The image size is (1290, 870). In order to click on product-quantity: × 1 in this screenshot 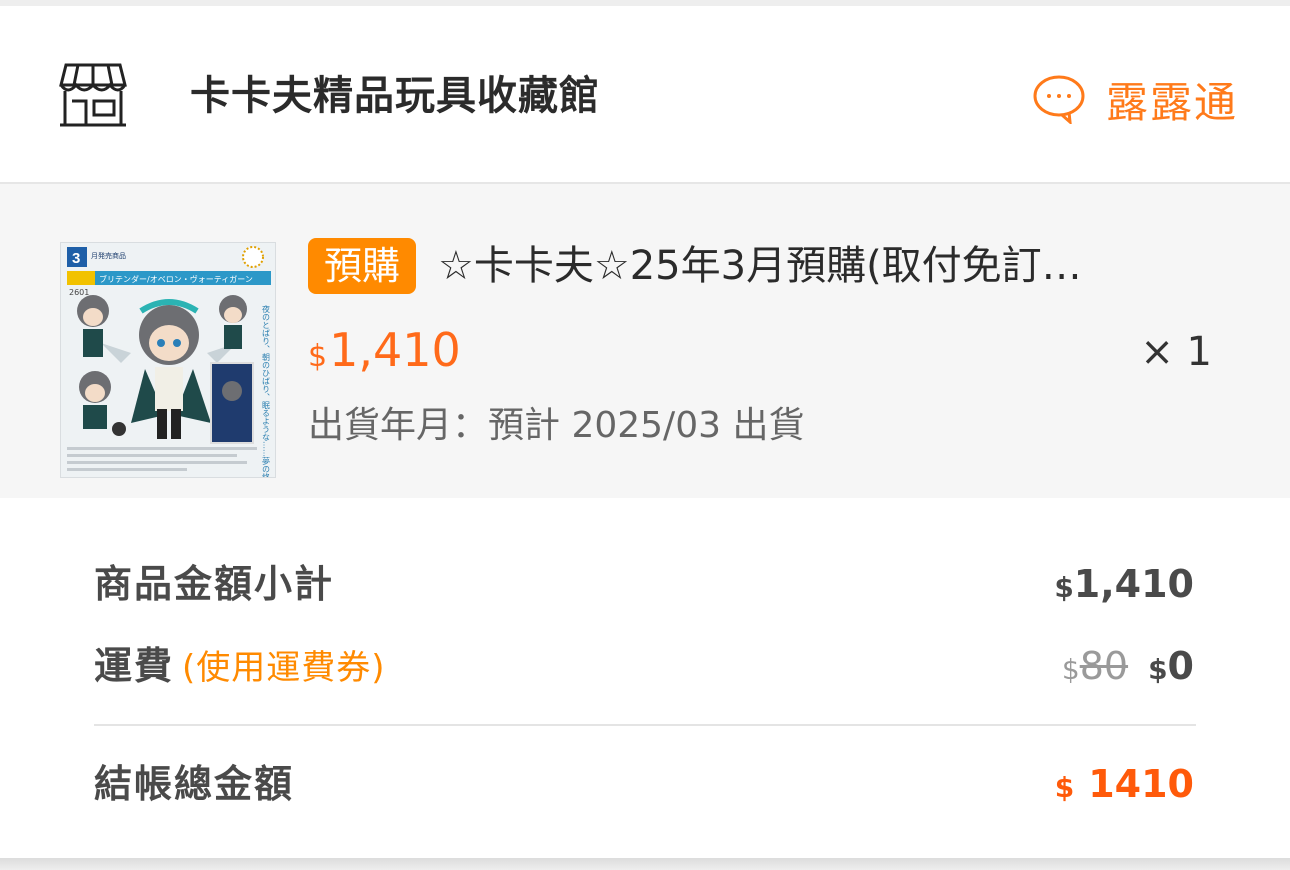, I will do `click(1176, 352)`.